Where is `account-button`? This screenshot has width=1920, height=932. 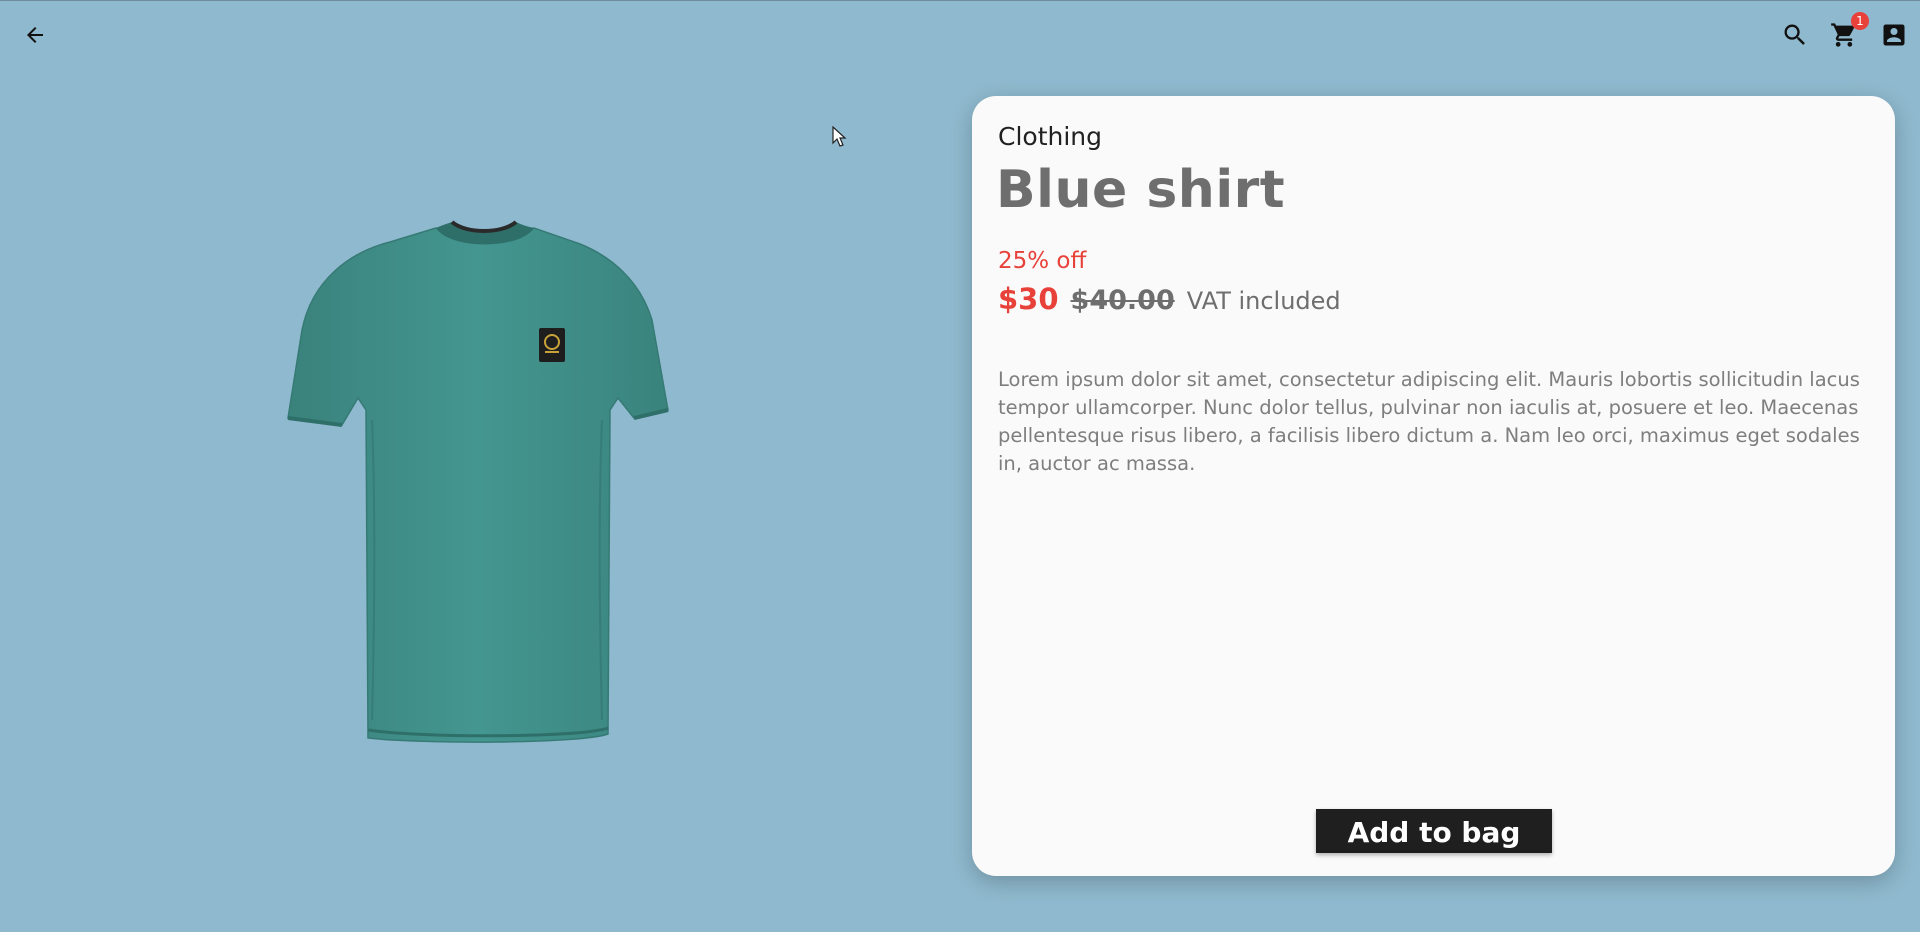
account-button is located at coordinates (1894, 35).